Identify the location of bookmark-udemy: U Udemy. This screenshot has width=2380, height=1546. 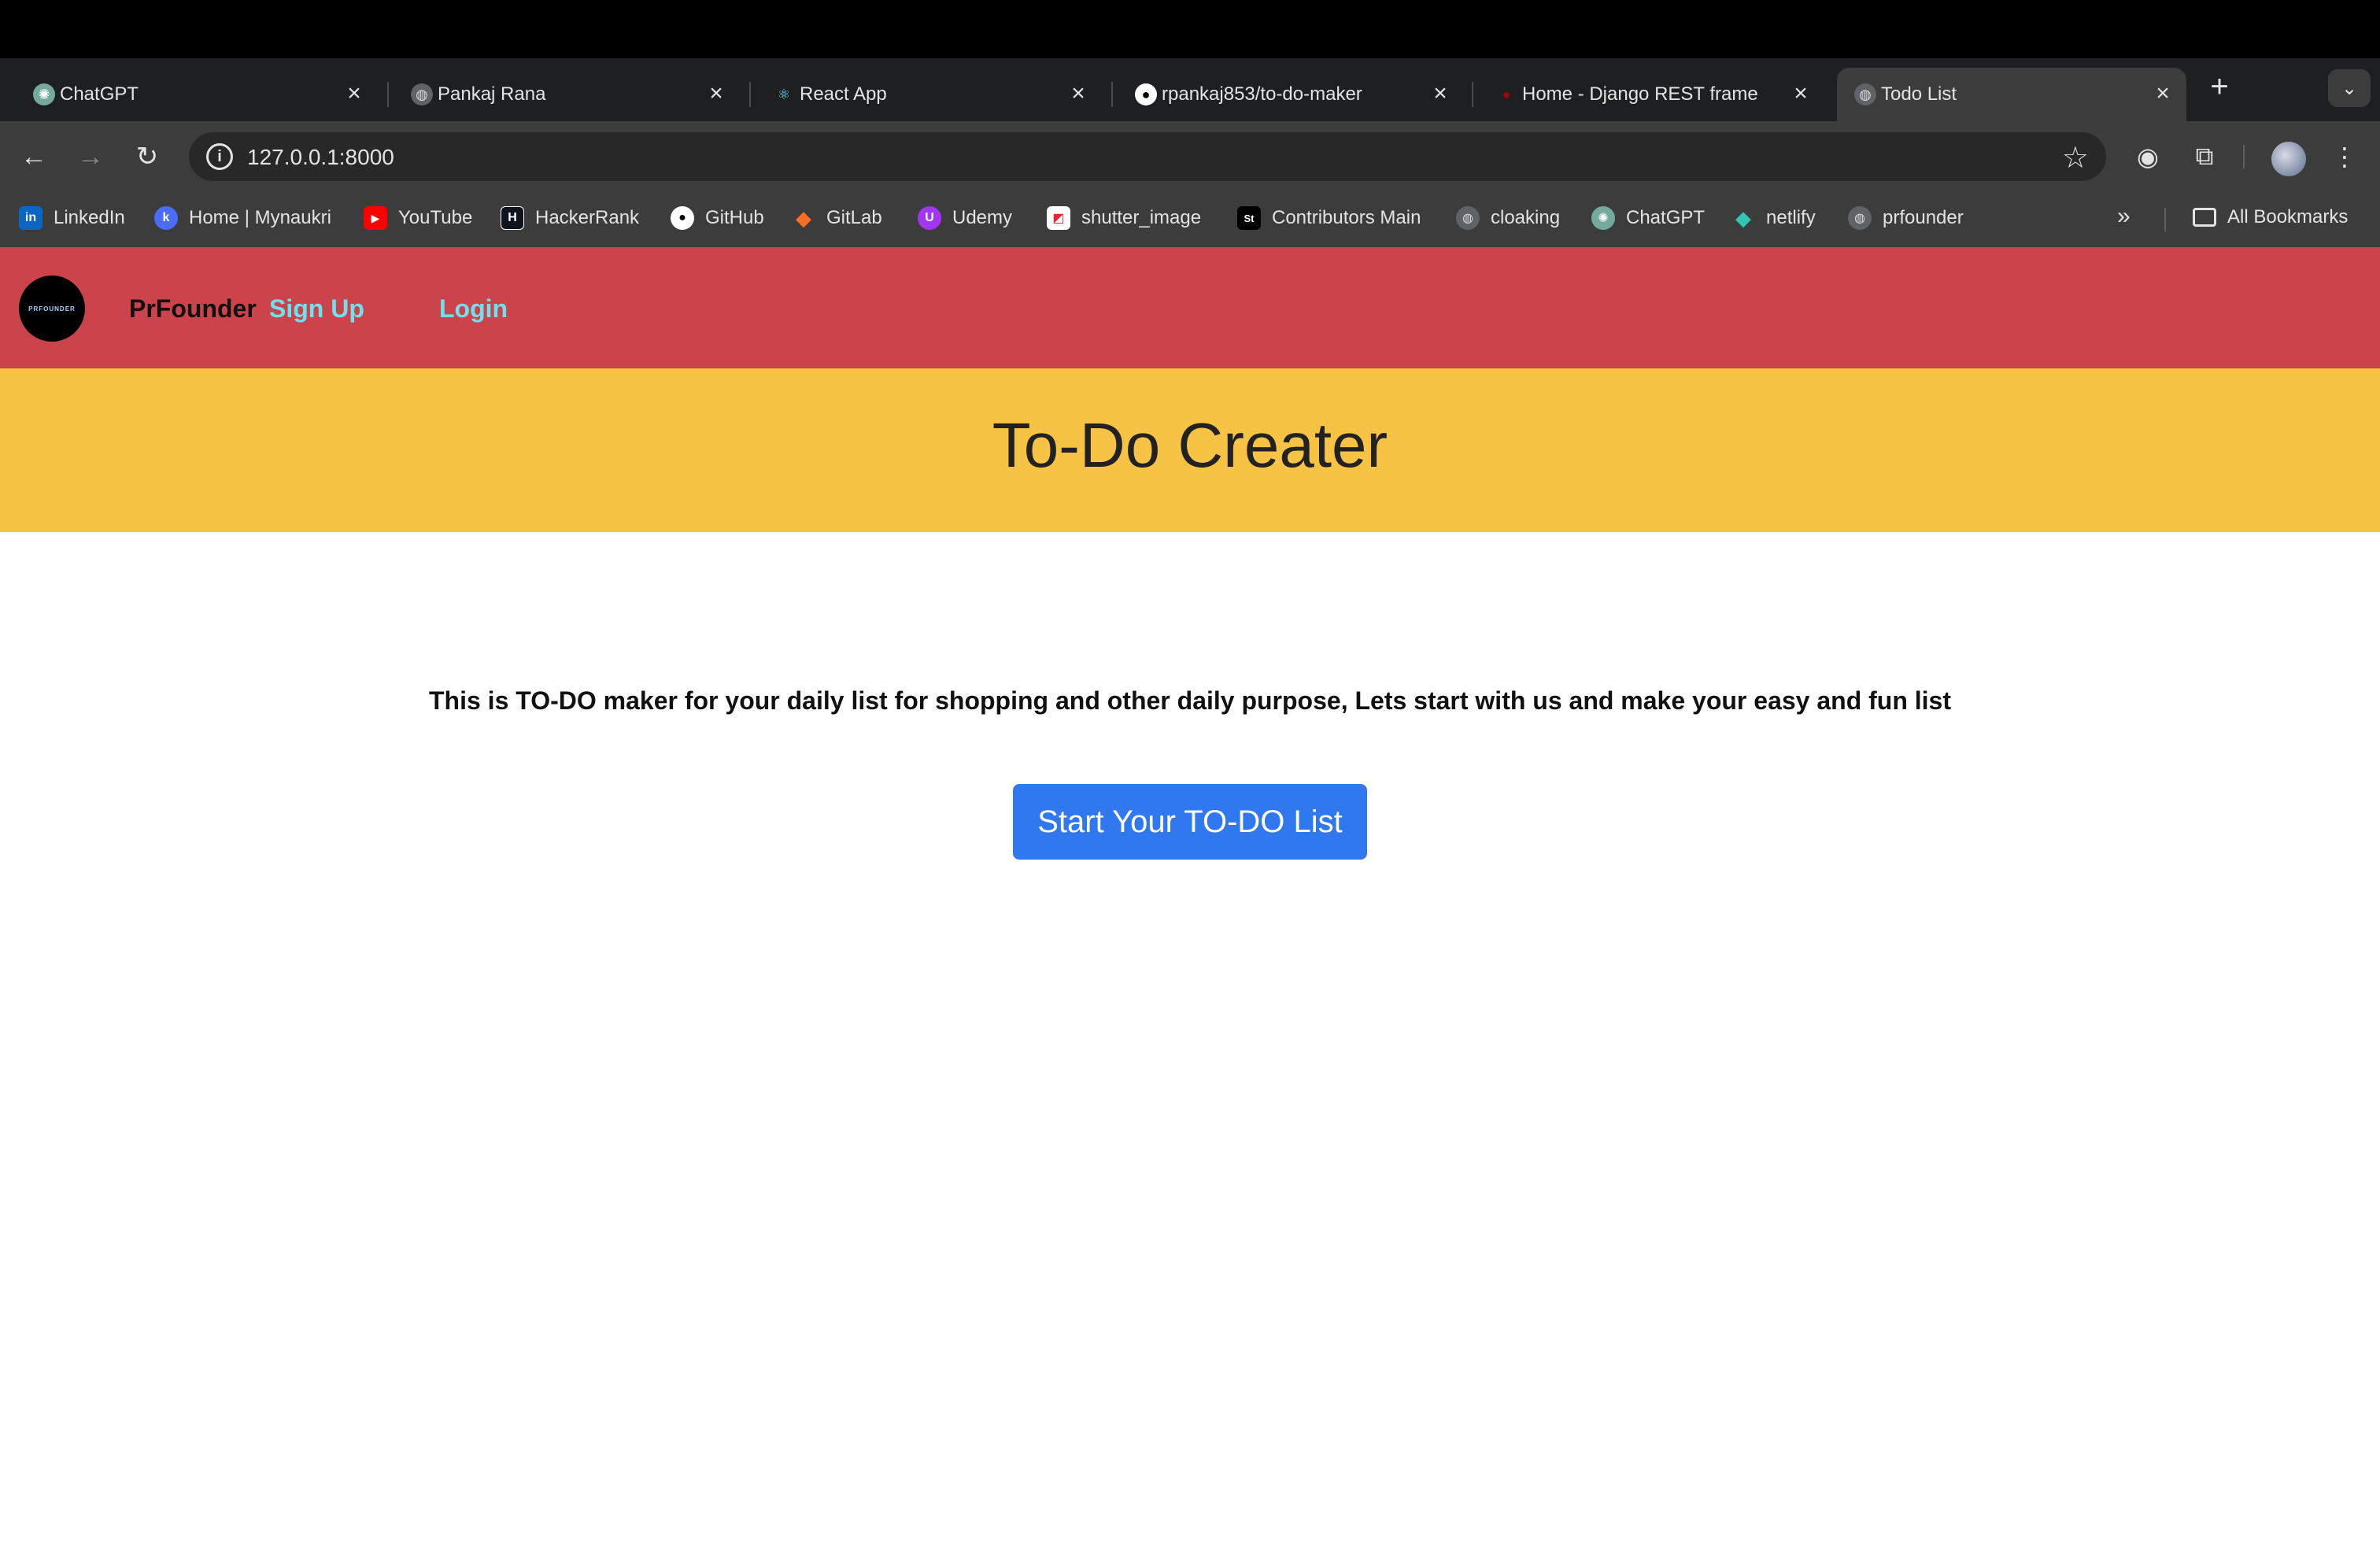
(965, 218).